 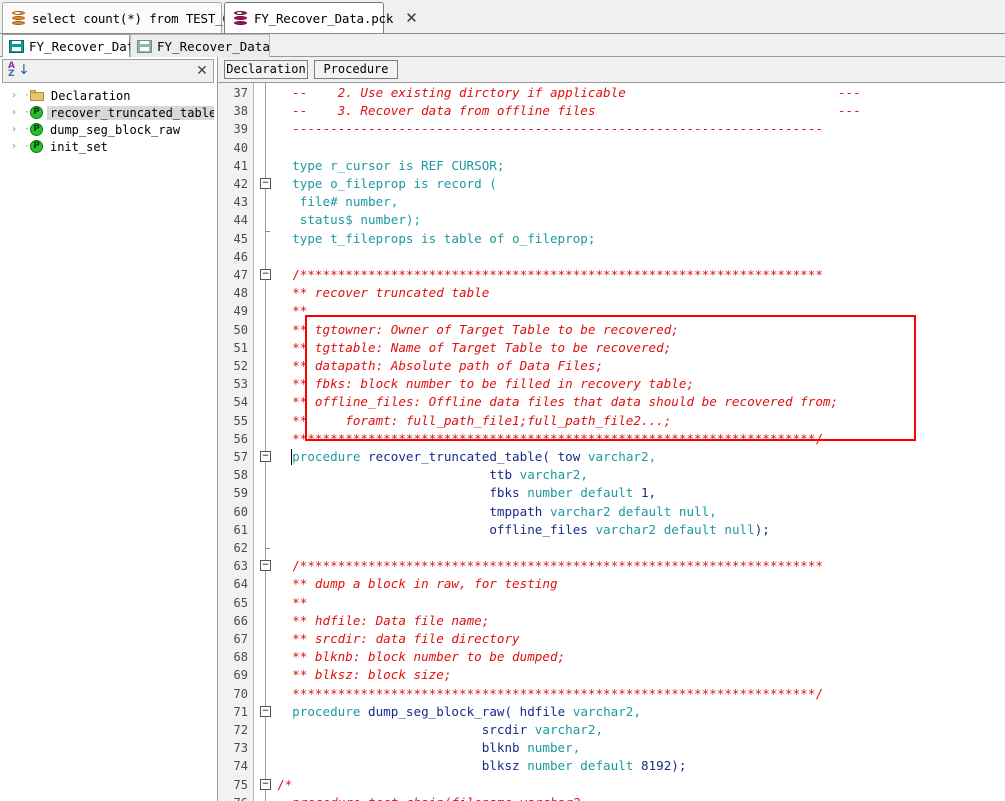 I want to click on tree-item-label: init_set, so click(x=79, y=146).